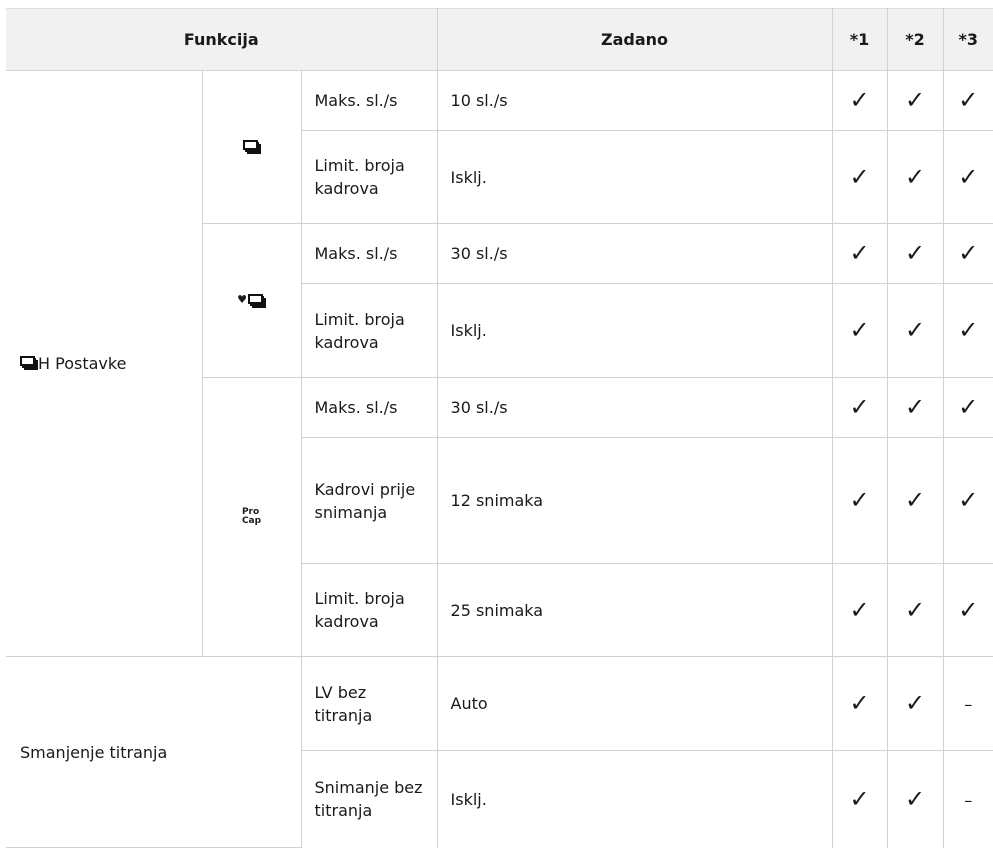 This screenshot has width=993, height=854. Describe the element at coordinates (859, 39) in the screenshot. I see `header-col-1: *1` at that location.